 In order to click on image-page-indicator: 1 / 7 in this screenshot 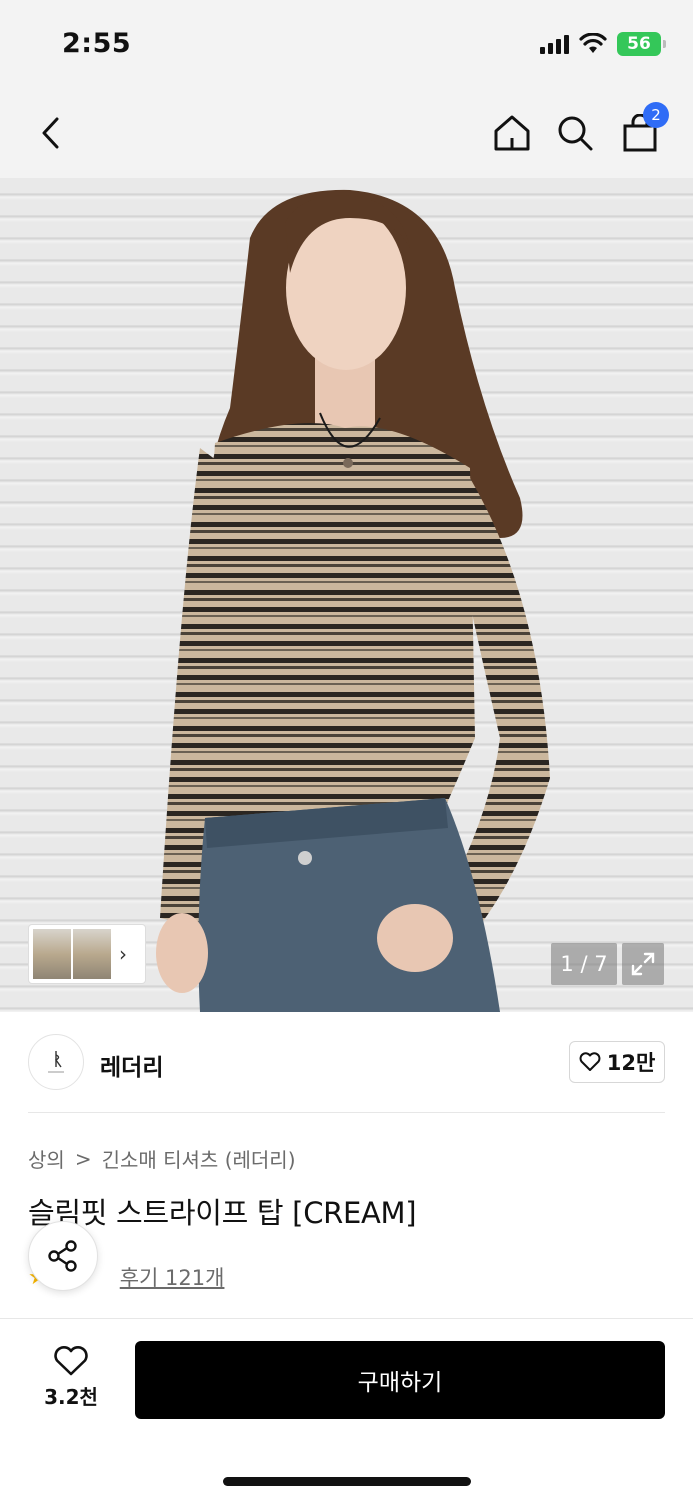, I will do `click(584, 964)`.